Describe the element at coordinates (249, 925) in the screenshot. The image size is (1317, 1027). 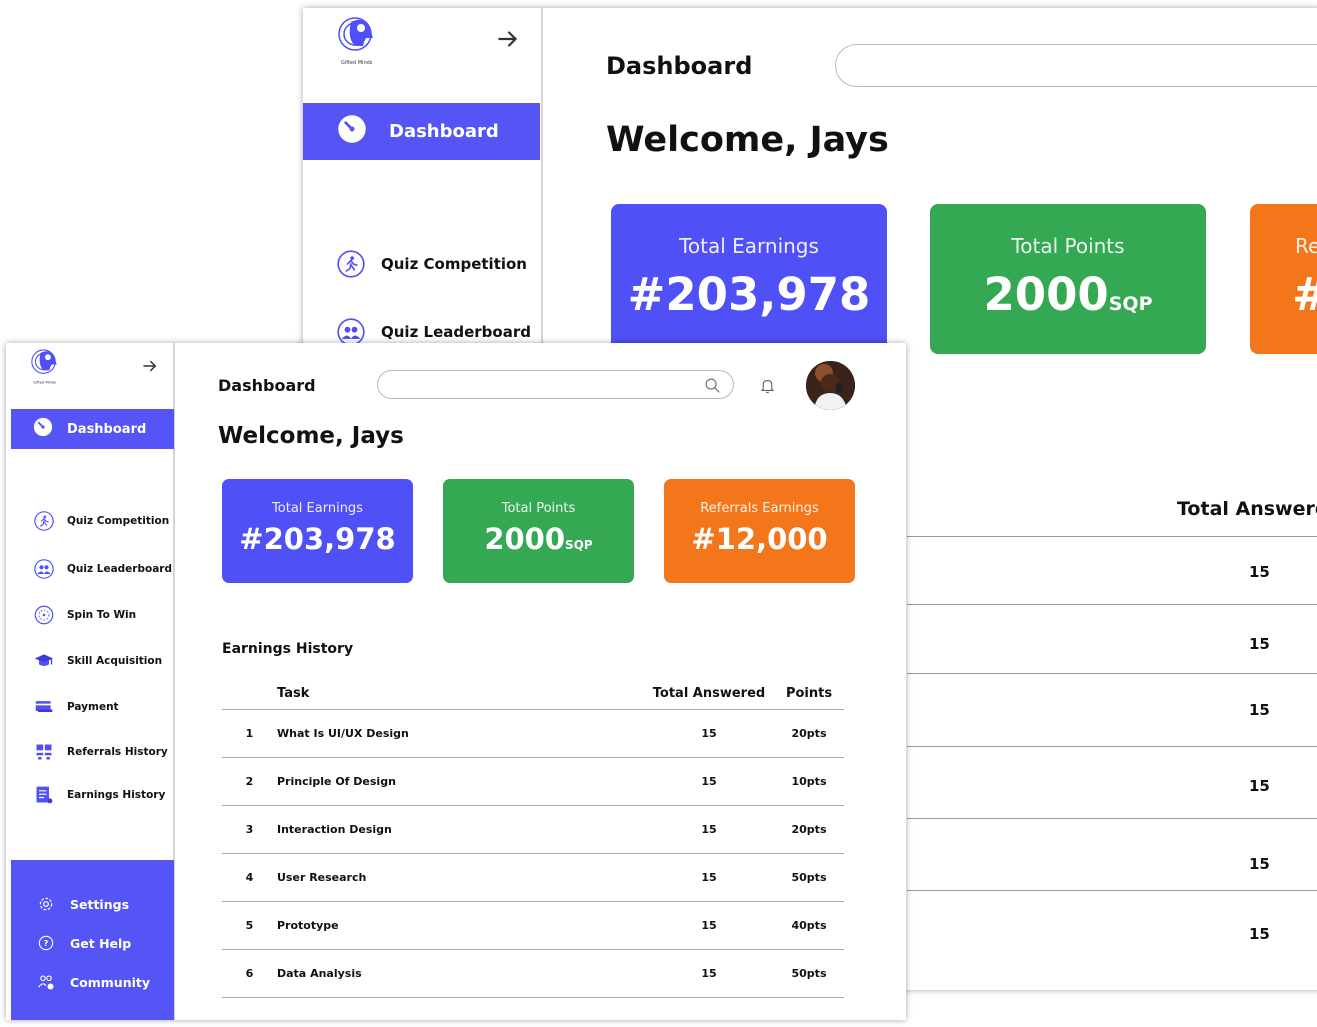
I see `row-number: 5` at that location.